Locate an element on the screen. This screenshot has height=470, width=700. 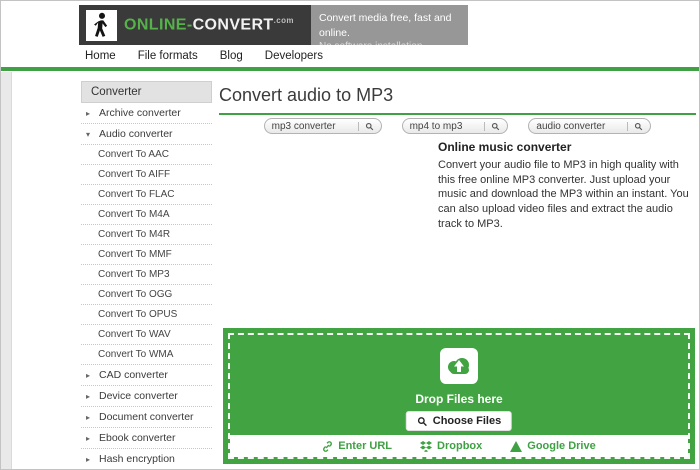
sidebar-item-label: Device converter is located at coordinates (138, 396).